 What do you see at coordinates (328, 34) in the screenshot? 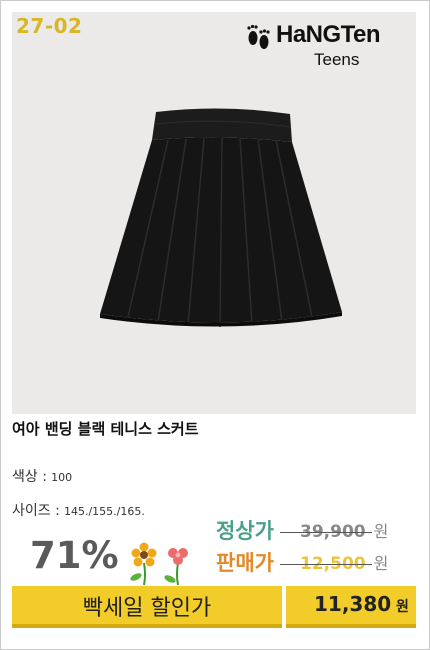
I see `brand-name: HaNGTen` at bounding box center [328, 34].